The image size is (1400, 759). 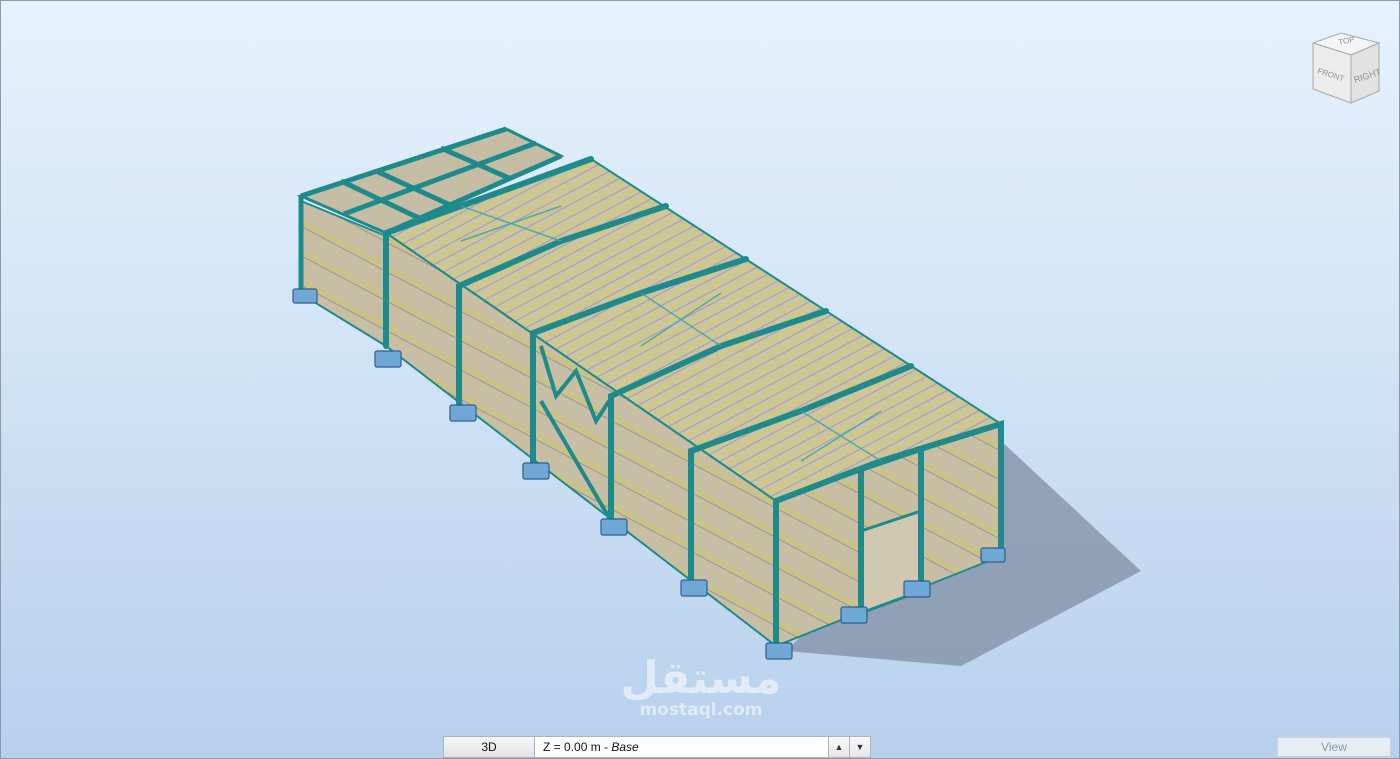 What do you see at coordinates (1334, 747) in the screenshot?
I see `view-button: View` at bounding box center [1334, 747].